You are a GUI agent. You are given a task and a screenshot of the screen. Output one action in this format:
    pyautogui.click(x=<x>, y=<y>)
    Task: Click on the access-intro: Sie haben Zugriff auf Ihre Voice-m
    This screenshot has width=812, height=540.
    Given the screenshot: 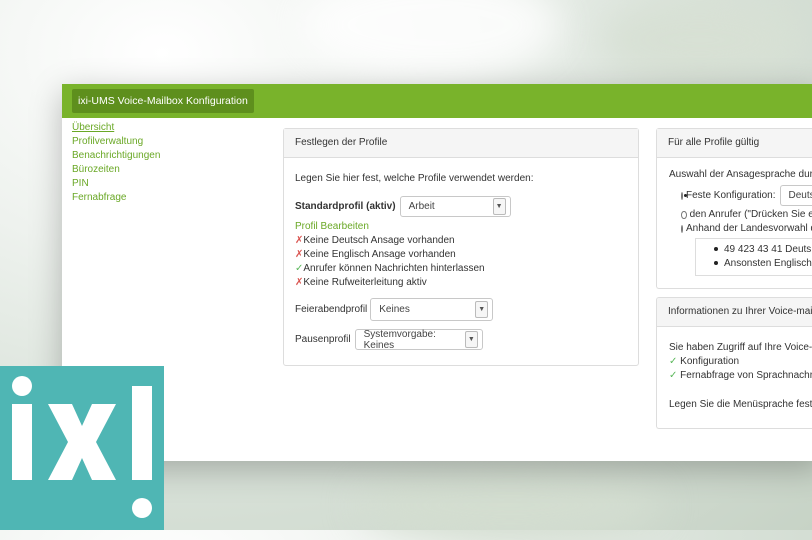 What is the action you would take?
    pyautogui.click(x=740, y=348)
    